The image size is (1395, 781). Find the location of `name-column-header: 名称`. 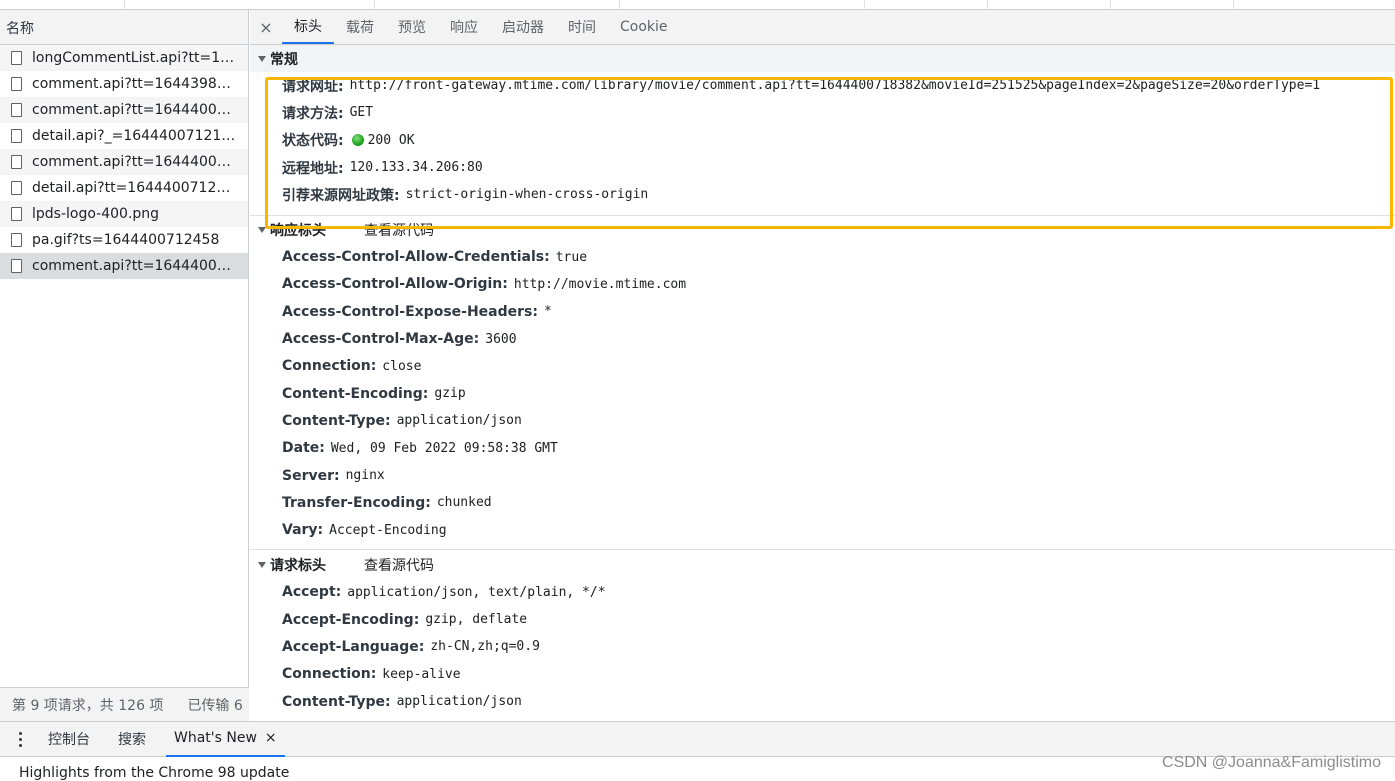

name-column-header: 名称 is located at coordinates (124, 27).